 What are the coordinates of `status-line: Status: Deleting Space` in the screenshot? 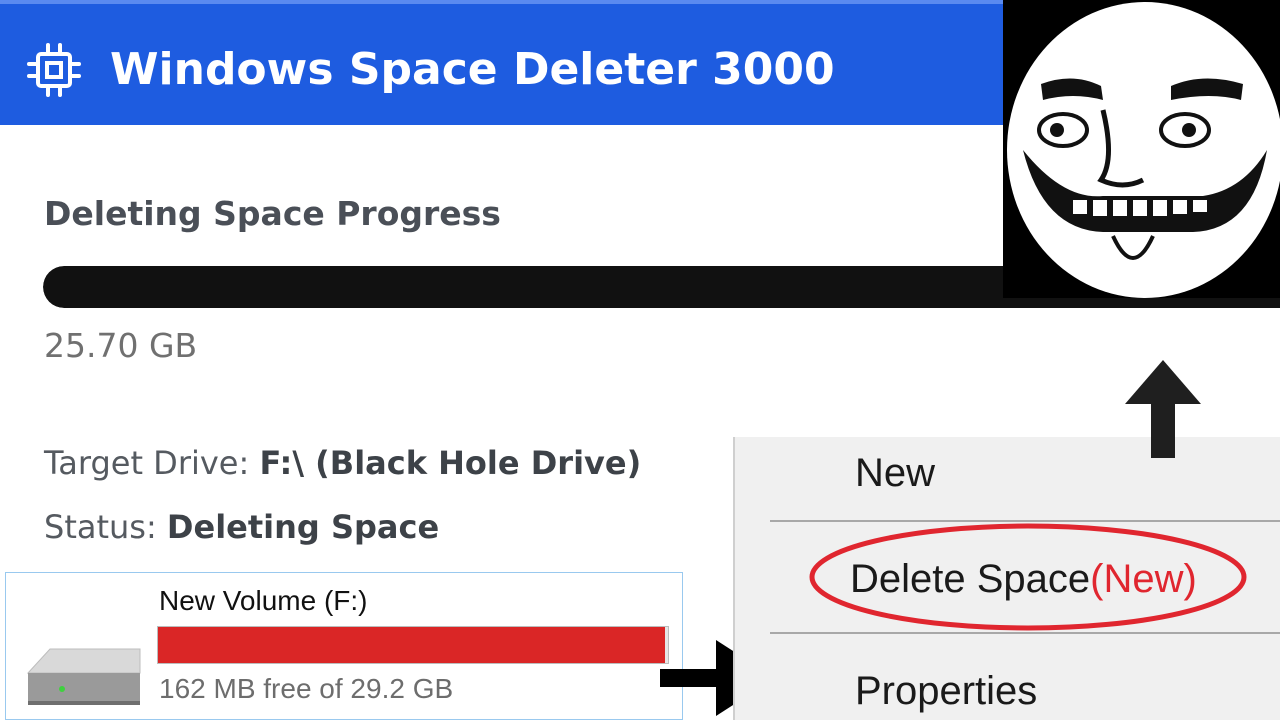 It's located at (241, 527).